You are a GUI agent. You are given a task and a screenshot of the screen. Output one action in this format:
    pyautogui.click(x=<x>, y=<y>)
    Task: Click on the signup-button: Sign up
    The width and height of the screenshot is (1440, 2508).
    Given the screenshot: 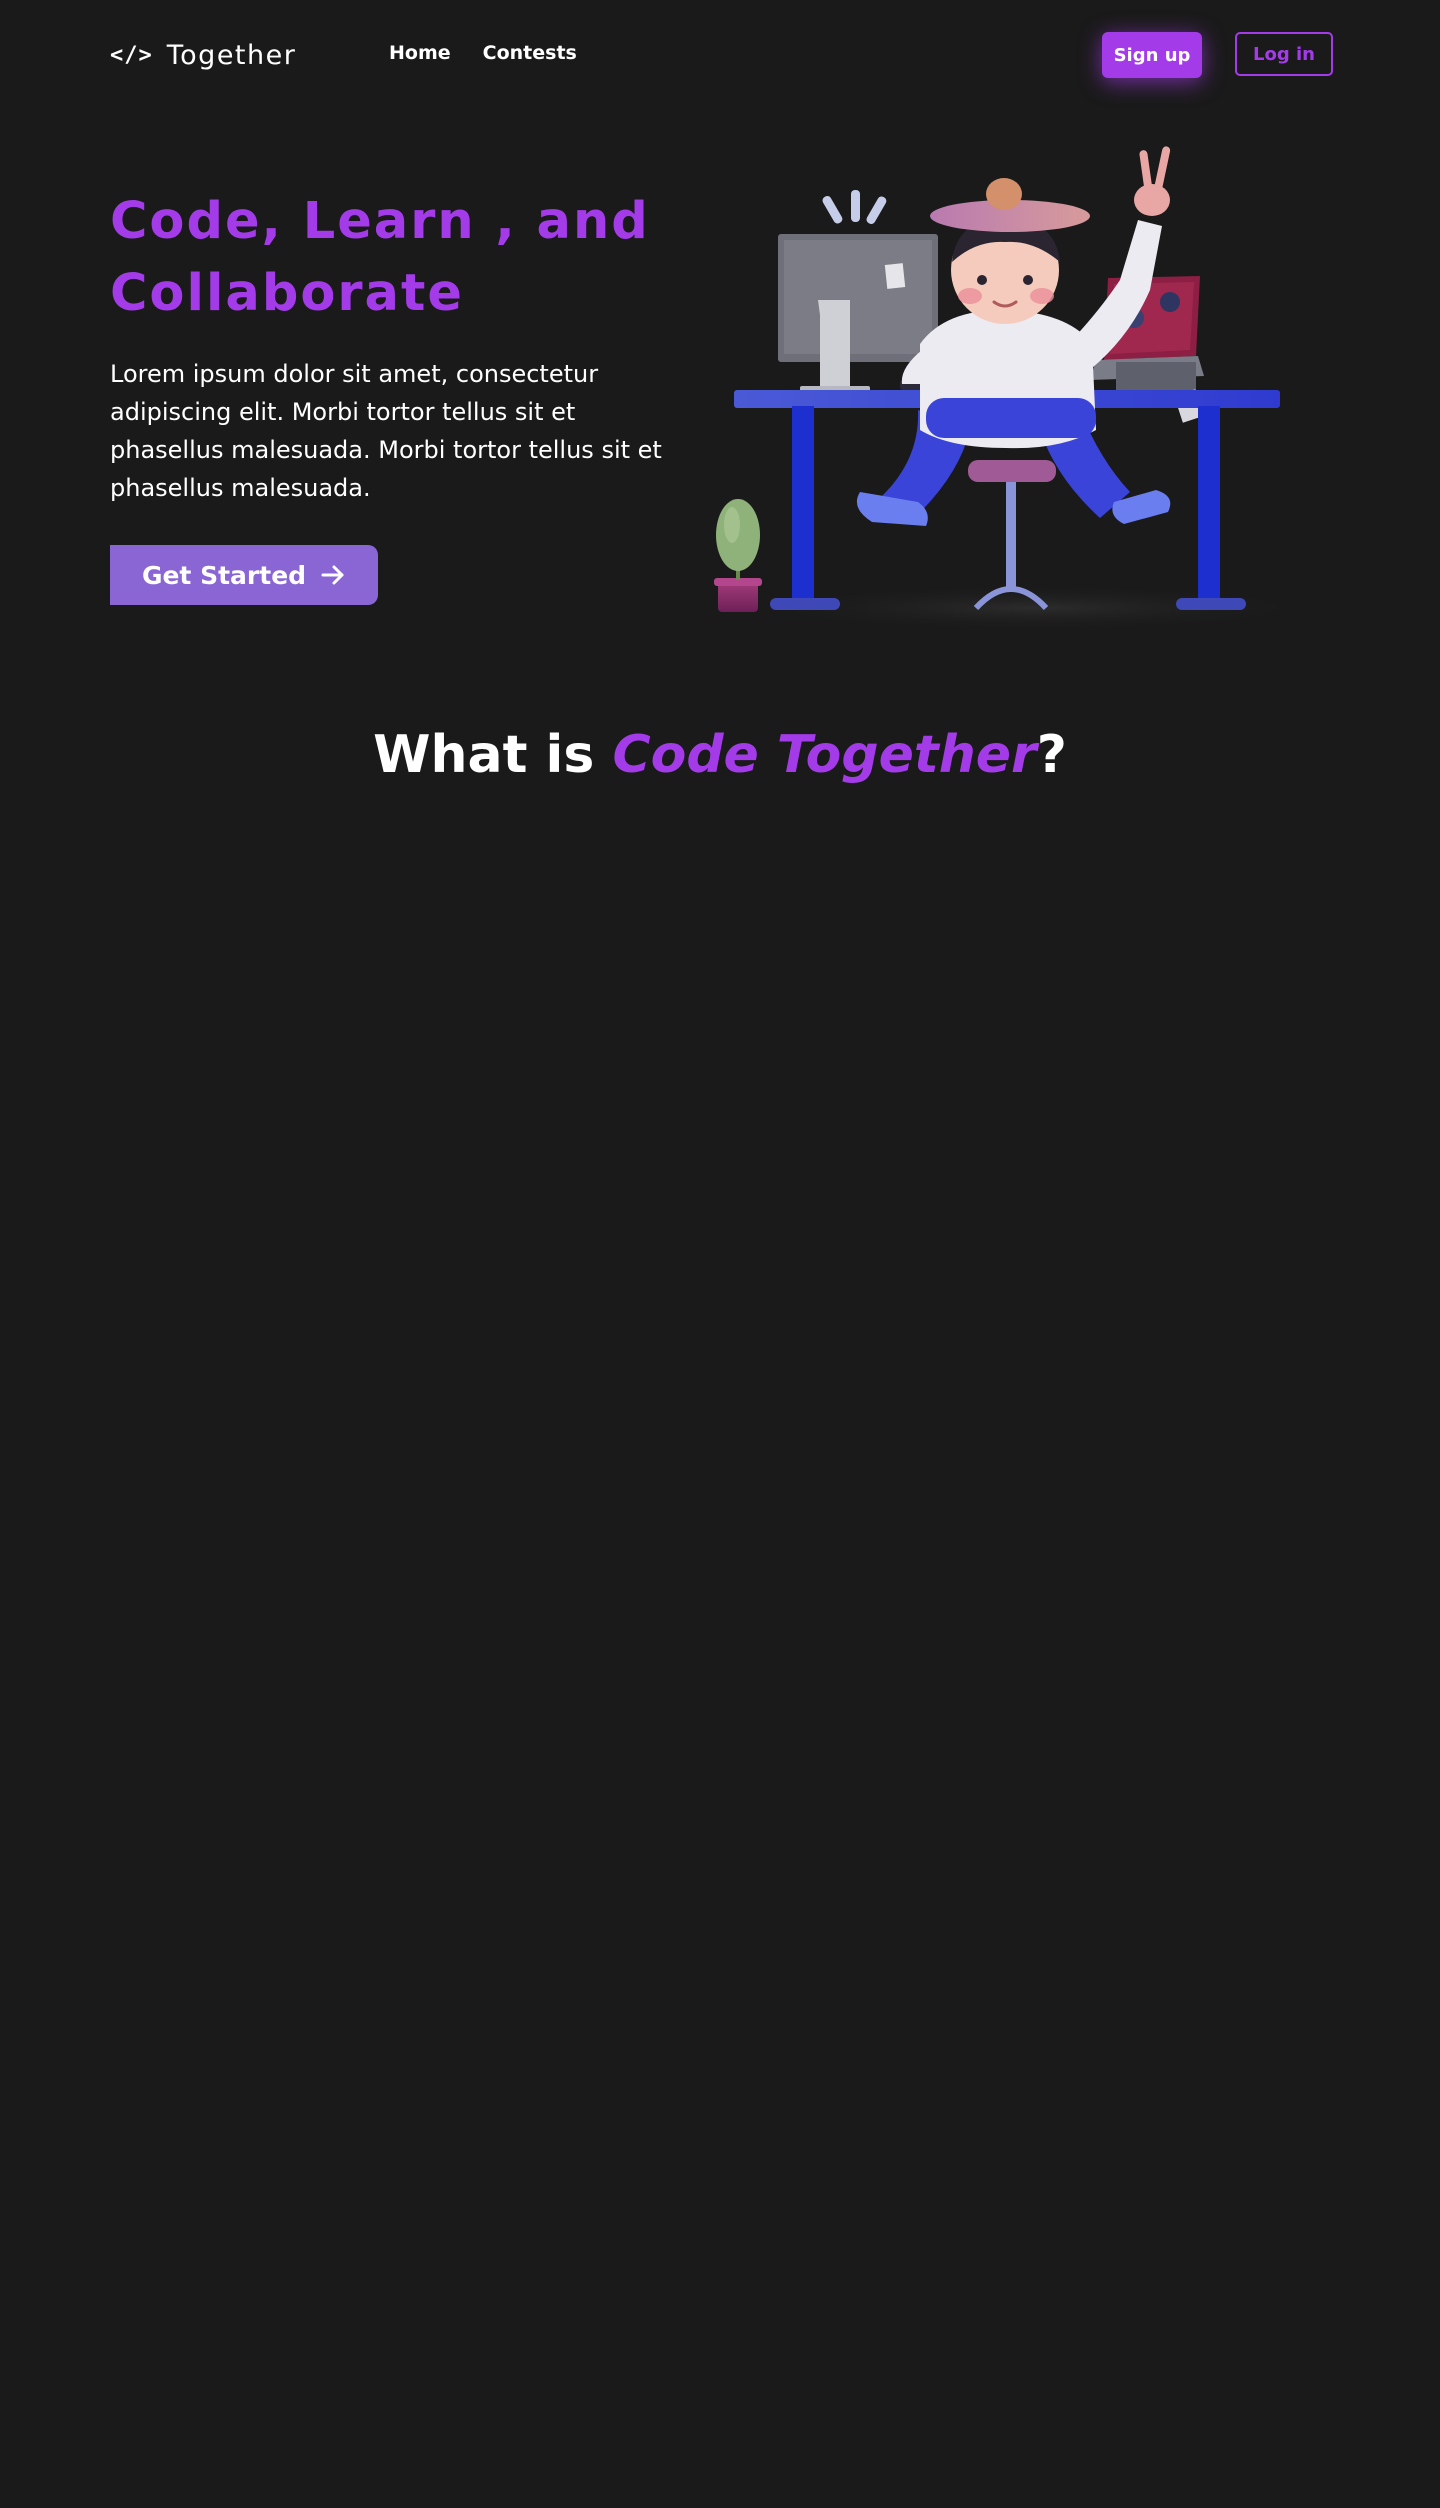 What is the action you would take?
    pyautogui.click(x=1152, y=55)
    